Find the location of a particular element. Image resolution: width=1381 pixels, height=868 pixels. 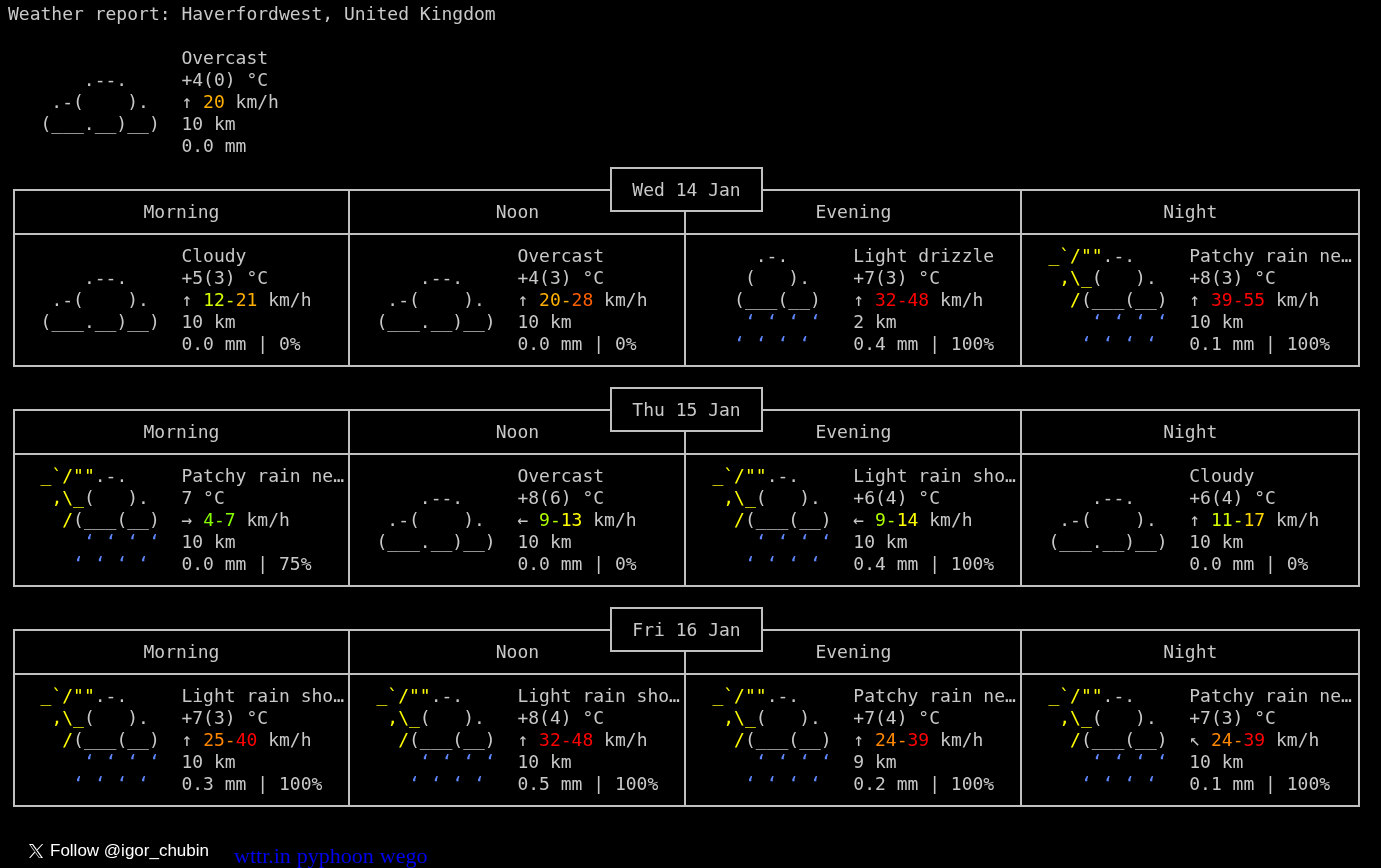

report-title: Weather report: Haverfordwest, United Kingdom is located at coordinates (252, 14).